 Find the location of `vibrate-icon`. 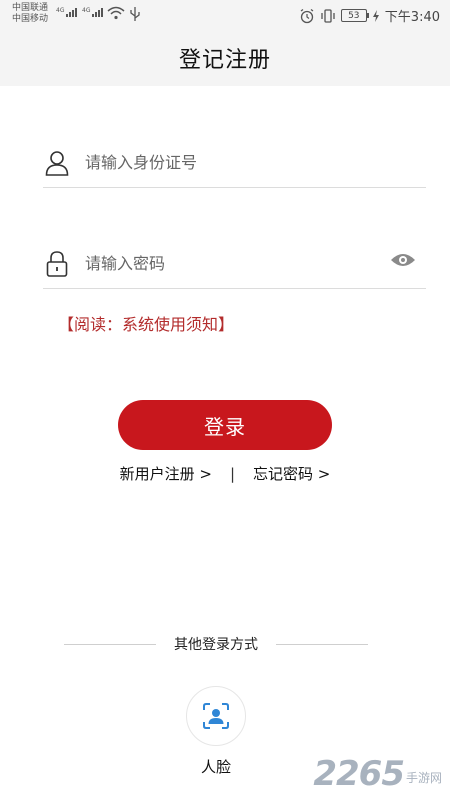

vibrate-icon is located at coordinates (328, 15).